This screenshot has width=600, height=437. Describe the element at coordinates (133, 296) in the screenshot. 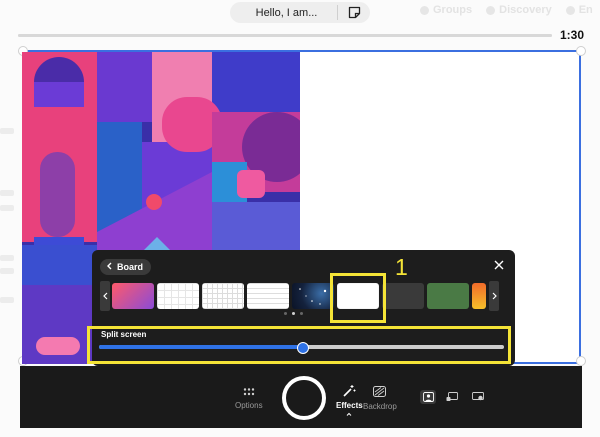

I see `backdrop-tile-gradient` at that location.